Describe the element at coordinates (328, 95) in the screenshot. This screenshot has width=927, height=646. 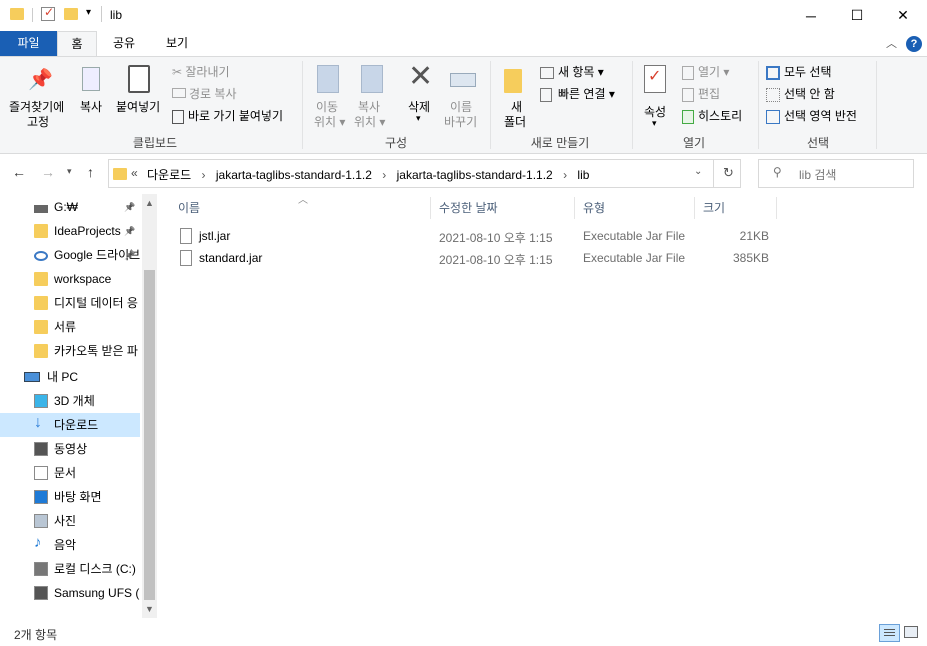
I see `move-to-button: 이동 위치 ▾` at that location.